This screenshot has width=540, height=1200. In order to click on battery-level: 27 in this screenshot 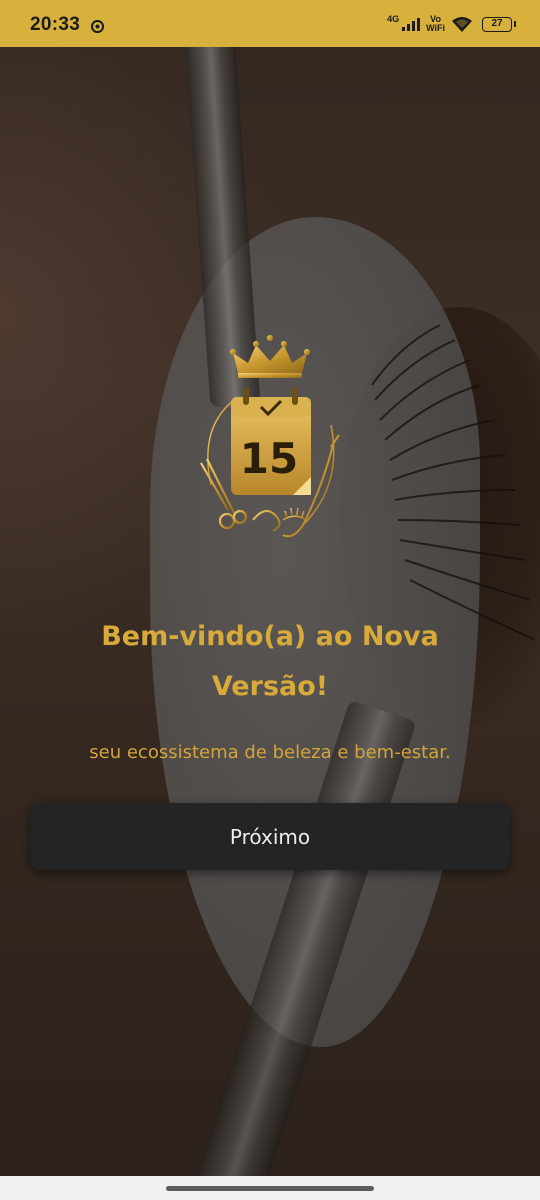, I will do `click(497, 23)`.